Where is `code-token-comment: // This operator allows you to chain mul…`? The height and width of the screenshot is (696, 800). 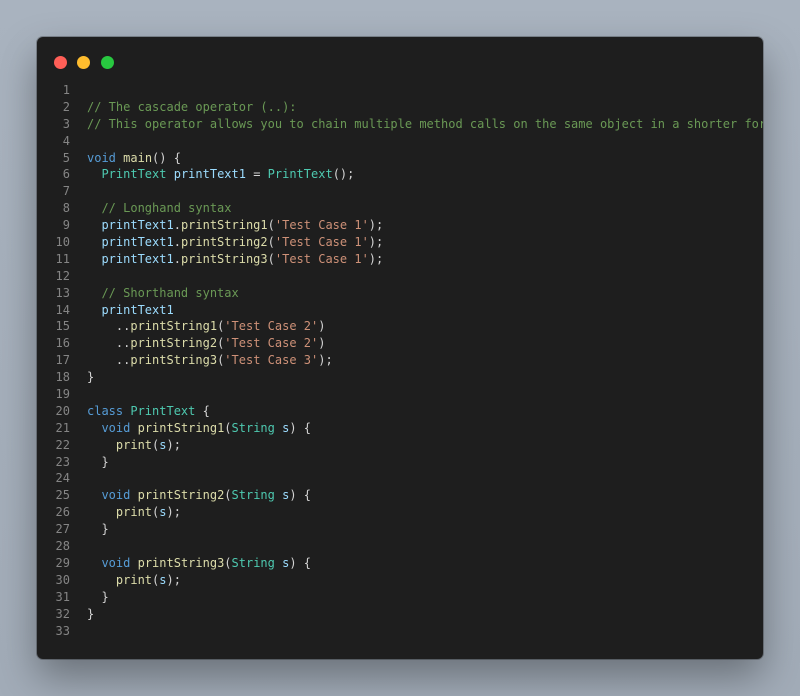
code-token-comment: // This operator allows you to chain mul… is located at coordinates (425, 123).